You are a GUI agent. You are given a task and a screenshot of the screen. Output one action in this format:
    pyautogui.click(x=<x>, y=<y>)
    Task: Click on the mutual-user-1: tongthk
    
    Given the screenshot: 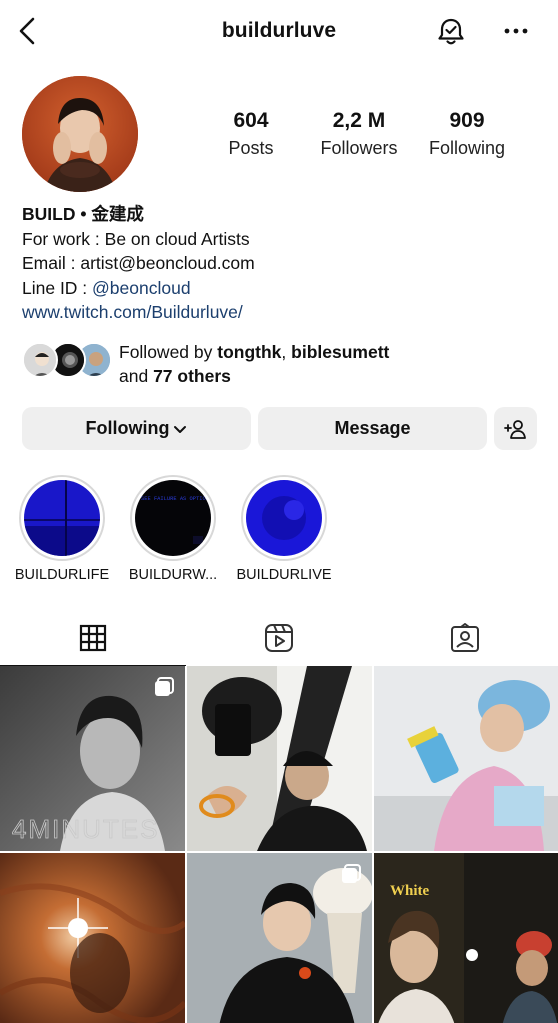 What is the action you would take?
    pyautogui.click(x=249, y=352)
    